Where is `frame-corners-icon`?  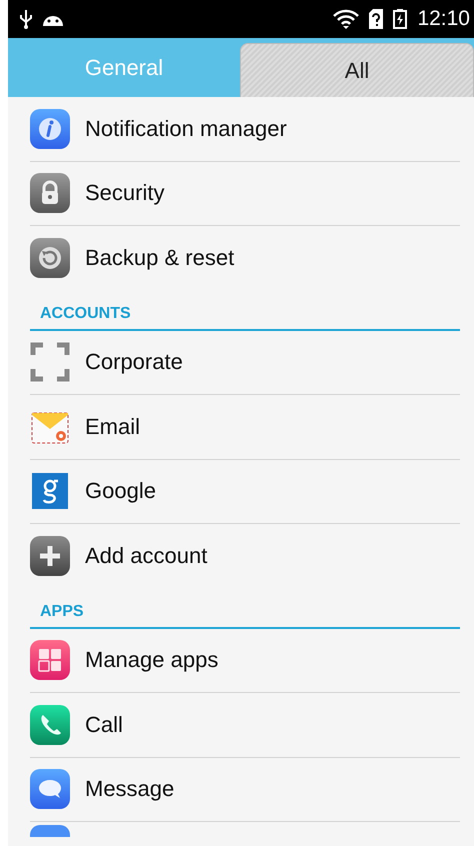
frame-corners-icon is located at coordinates (50, 362).